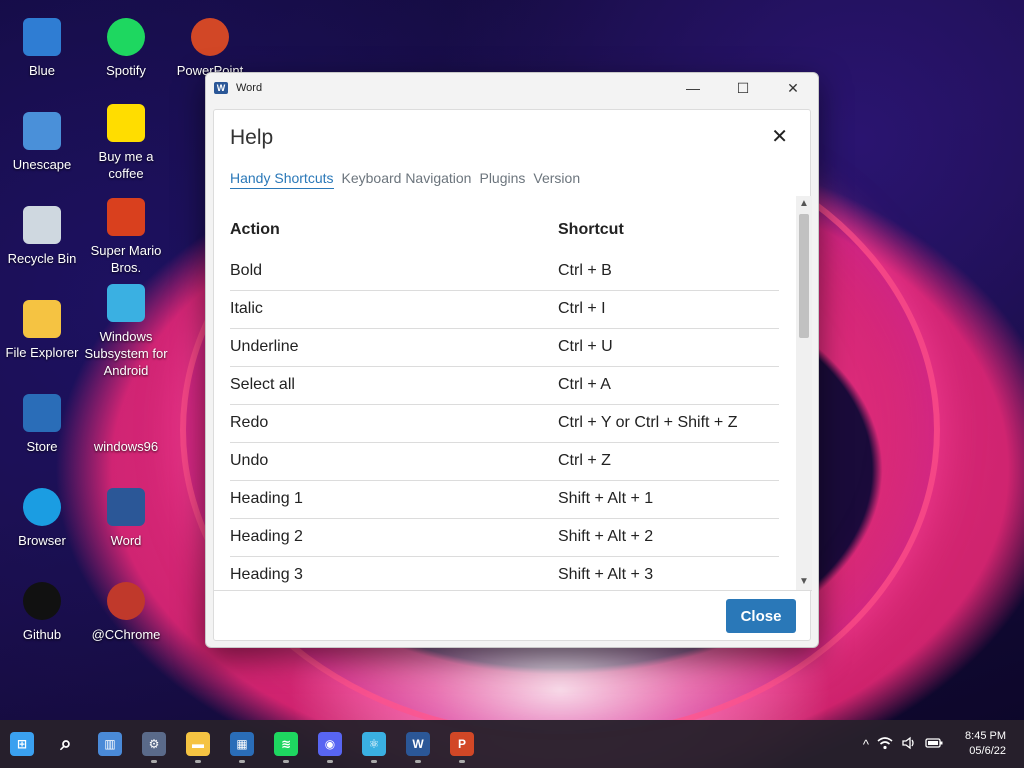  I want to click on battery-icon, so click(934, 744).